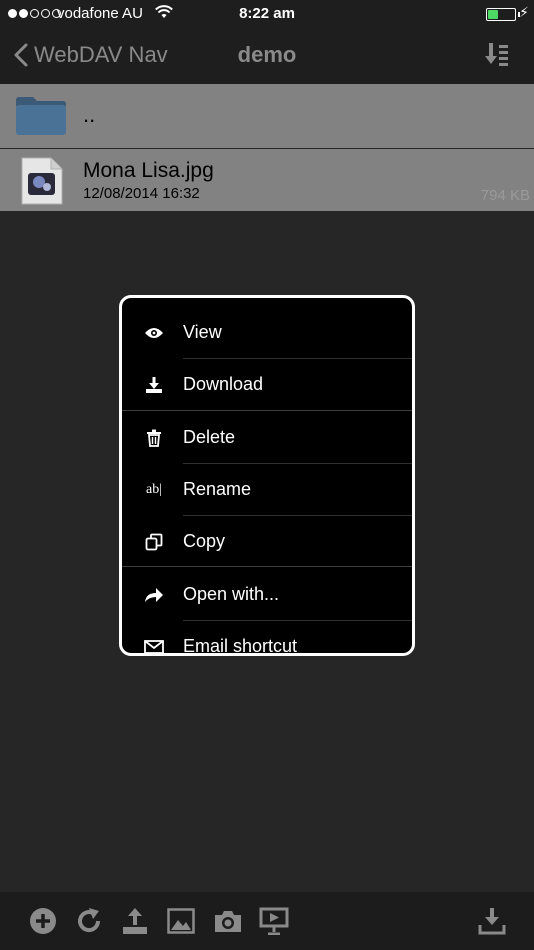 The height and width of the screenshot is (950, 534). I want to click on file-row: Mona Lisa.jpg 12/08/2014 16:32 794 KB, so click(267, 180).